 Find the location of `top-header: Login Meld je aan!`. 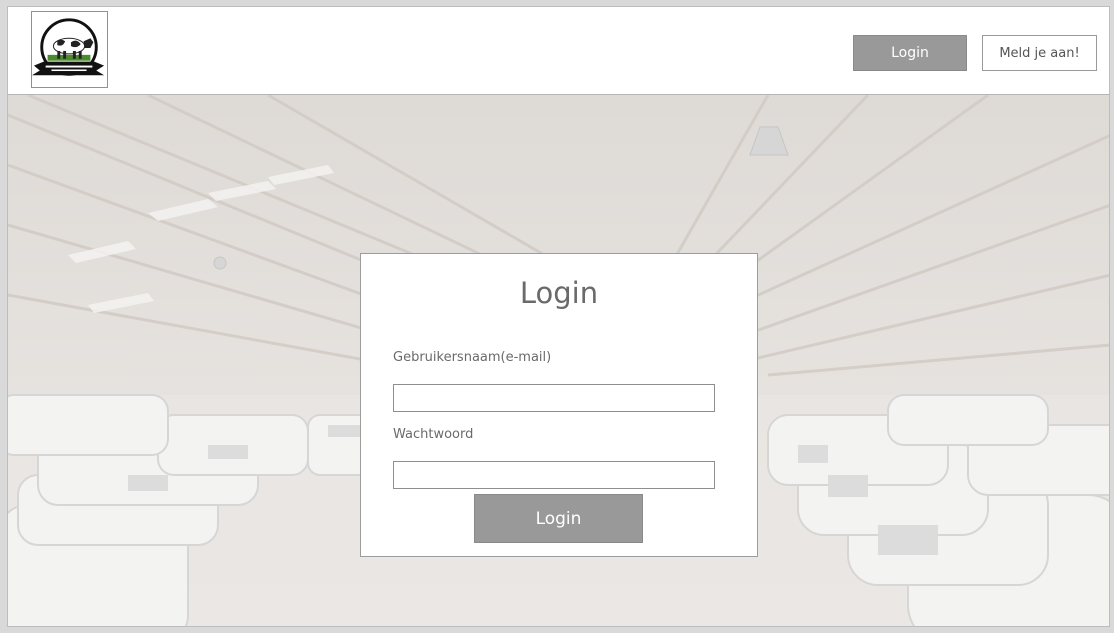

top-header: Login Meld je aan! is located at coordinates (558, 51).